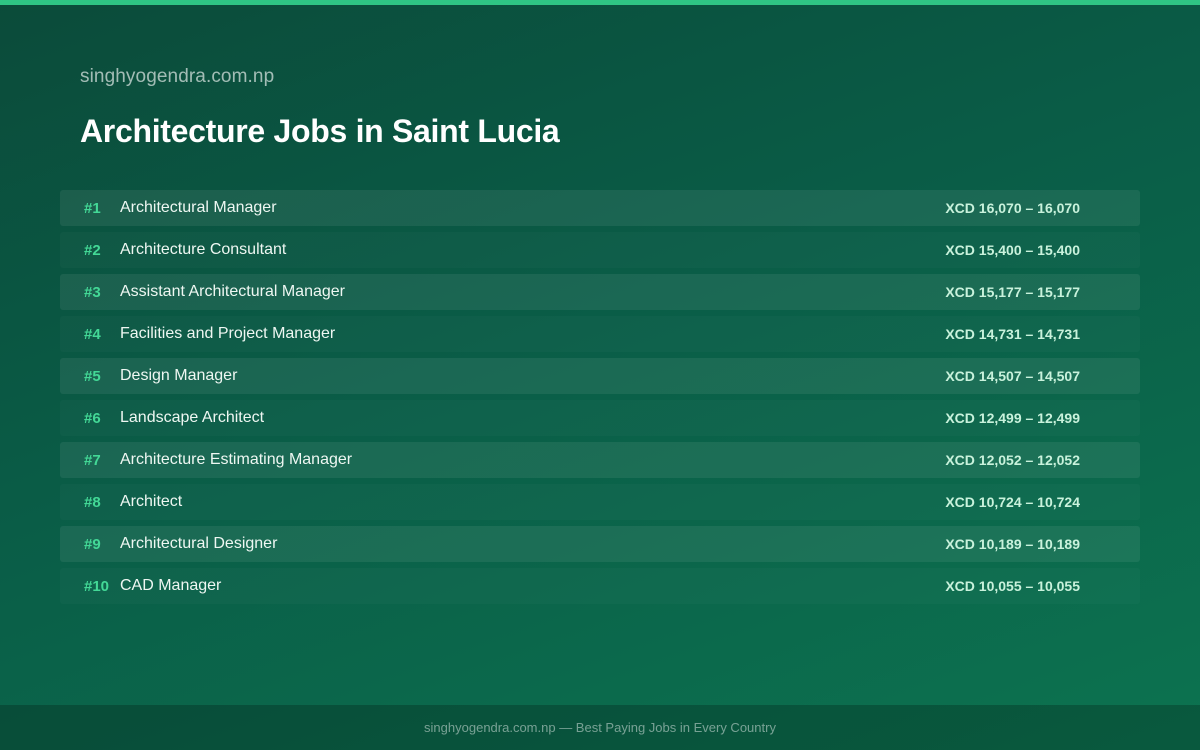 The height and width of the screenshot is (750, 1200). I want to click on job-salary: XCD 10,055 – 10,055, so click(1012, 586).